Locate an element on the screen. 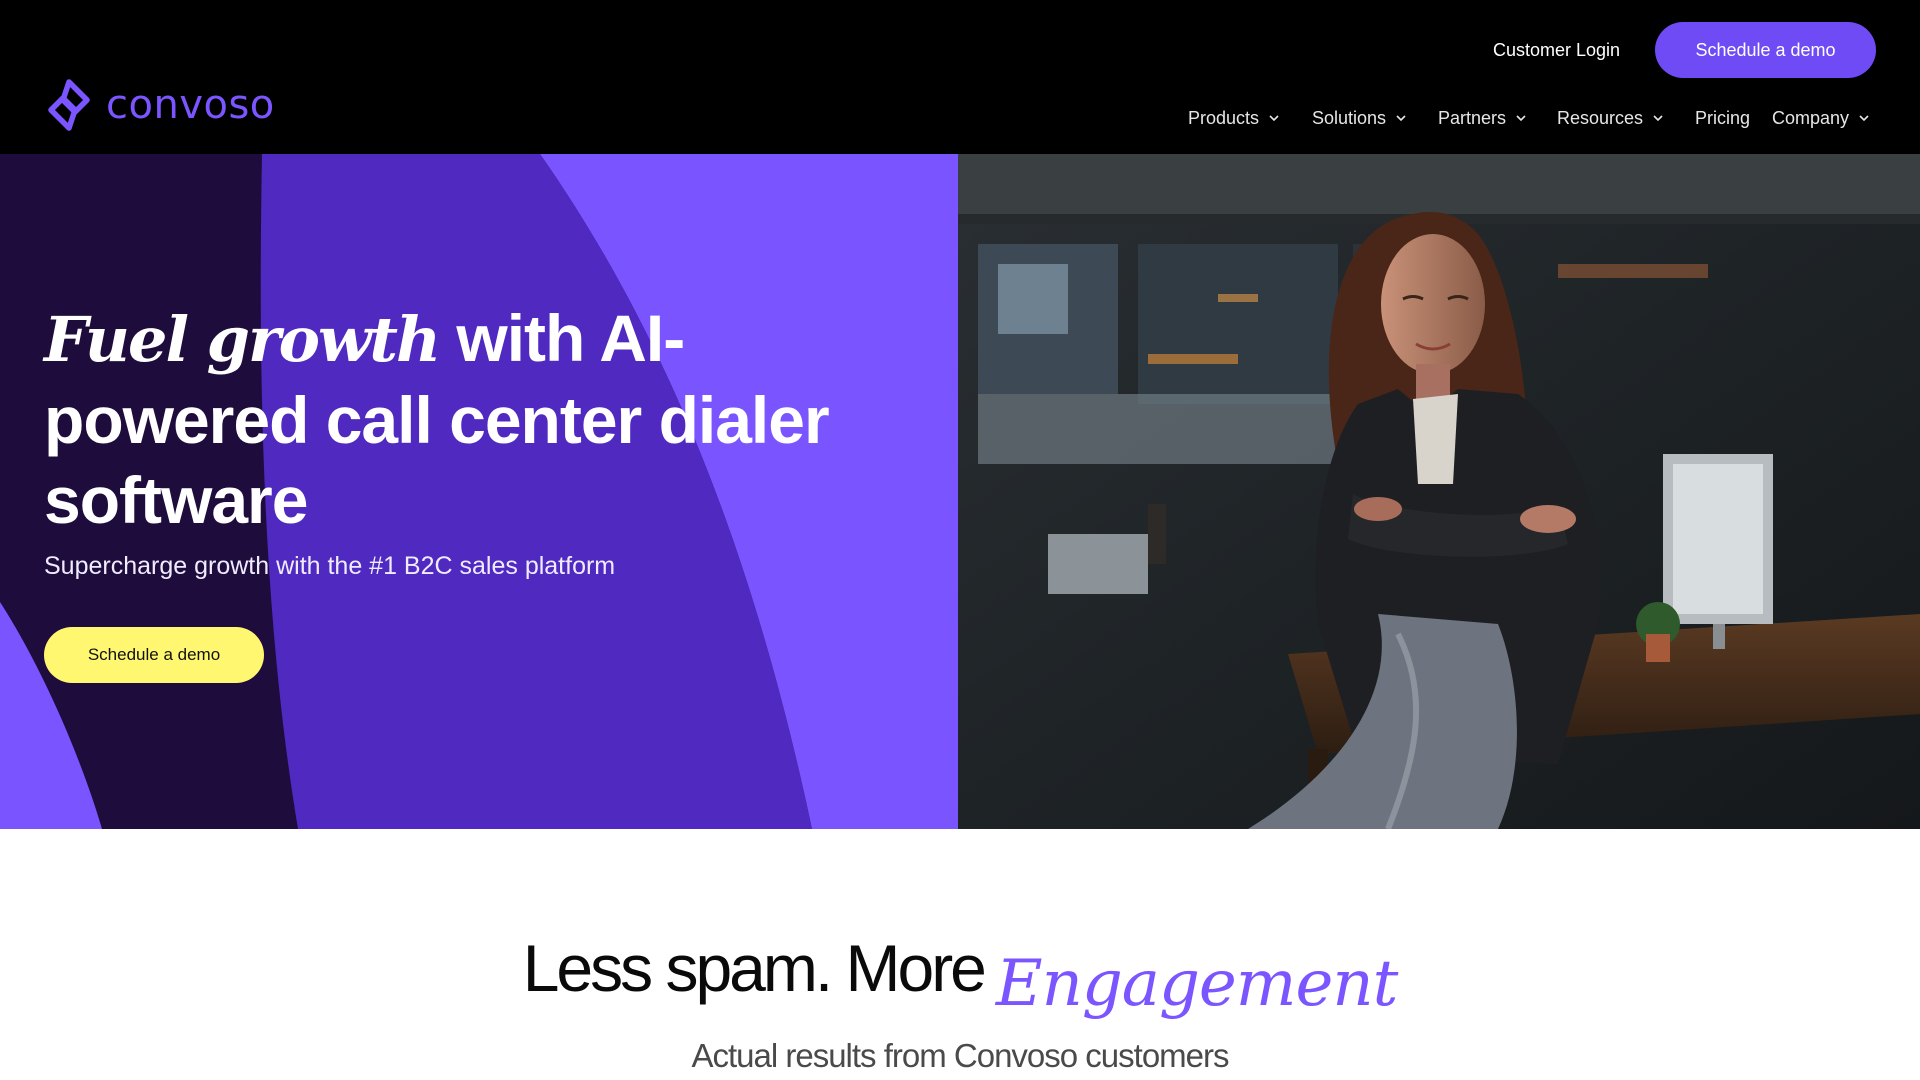  nav-item-solutions: Solutions is located at coordinates (1360, 118).